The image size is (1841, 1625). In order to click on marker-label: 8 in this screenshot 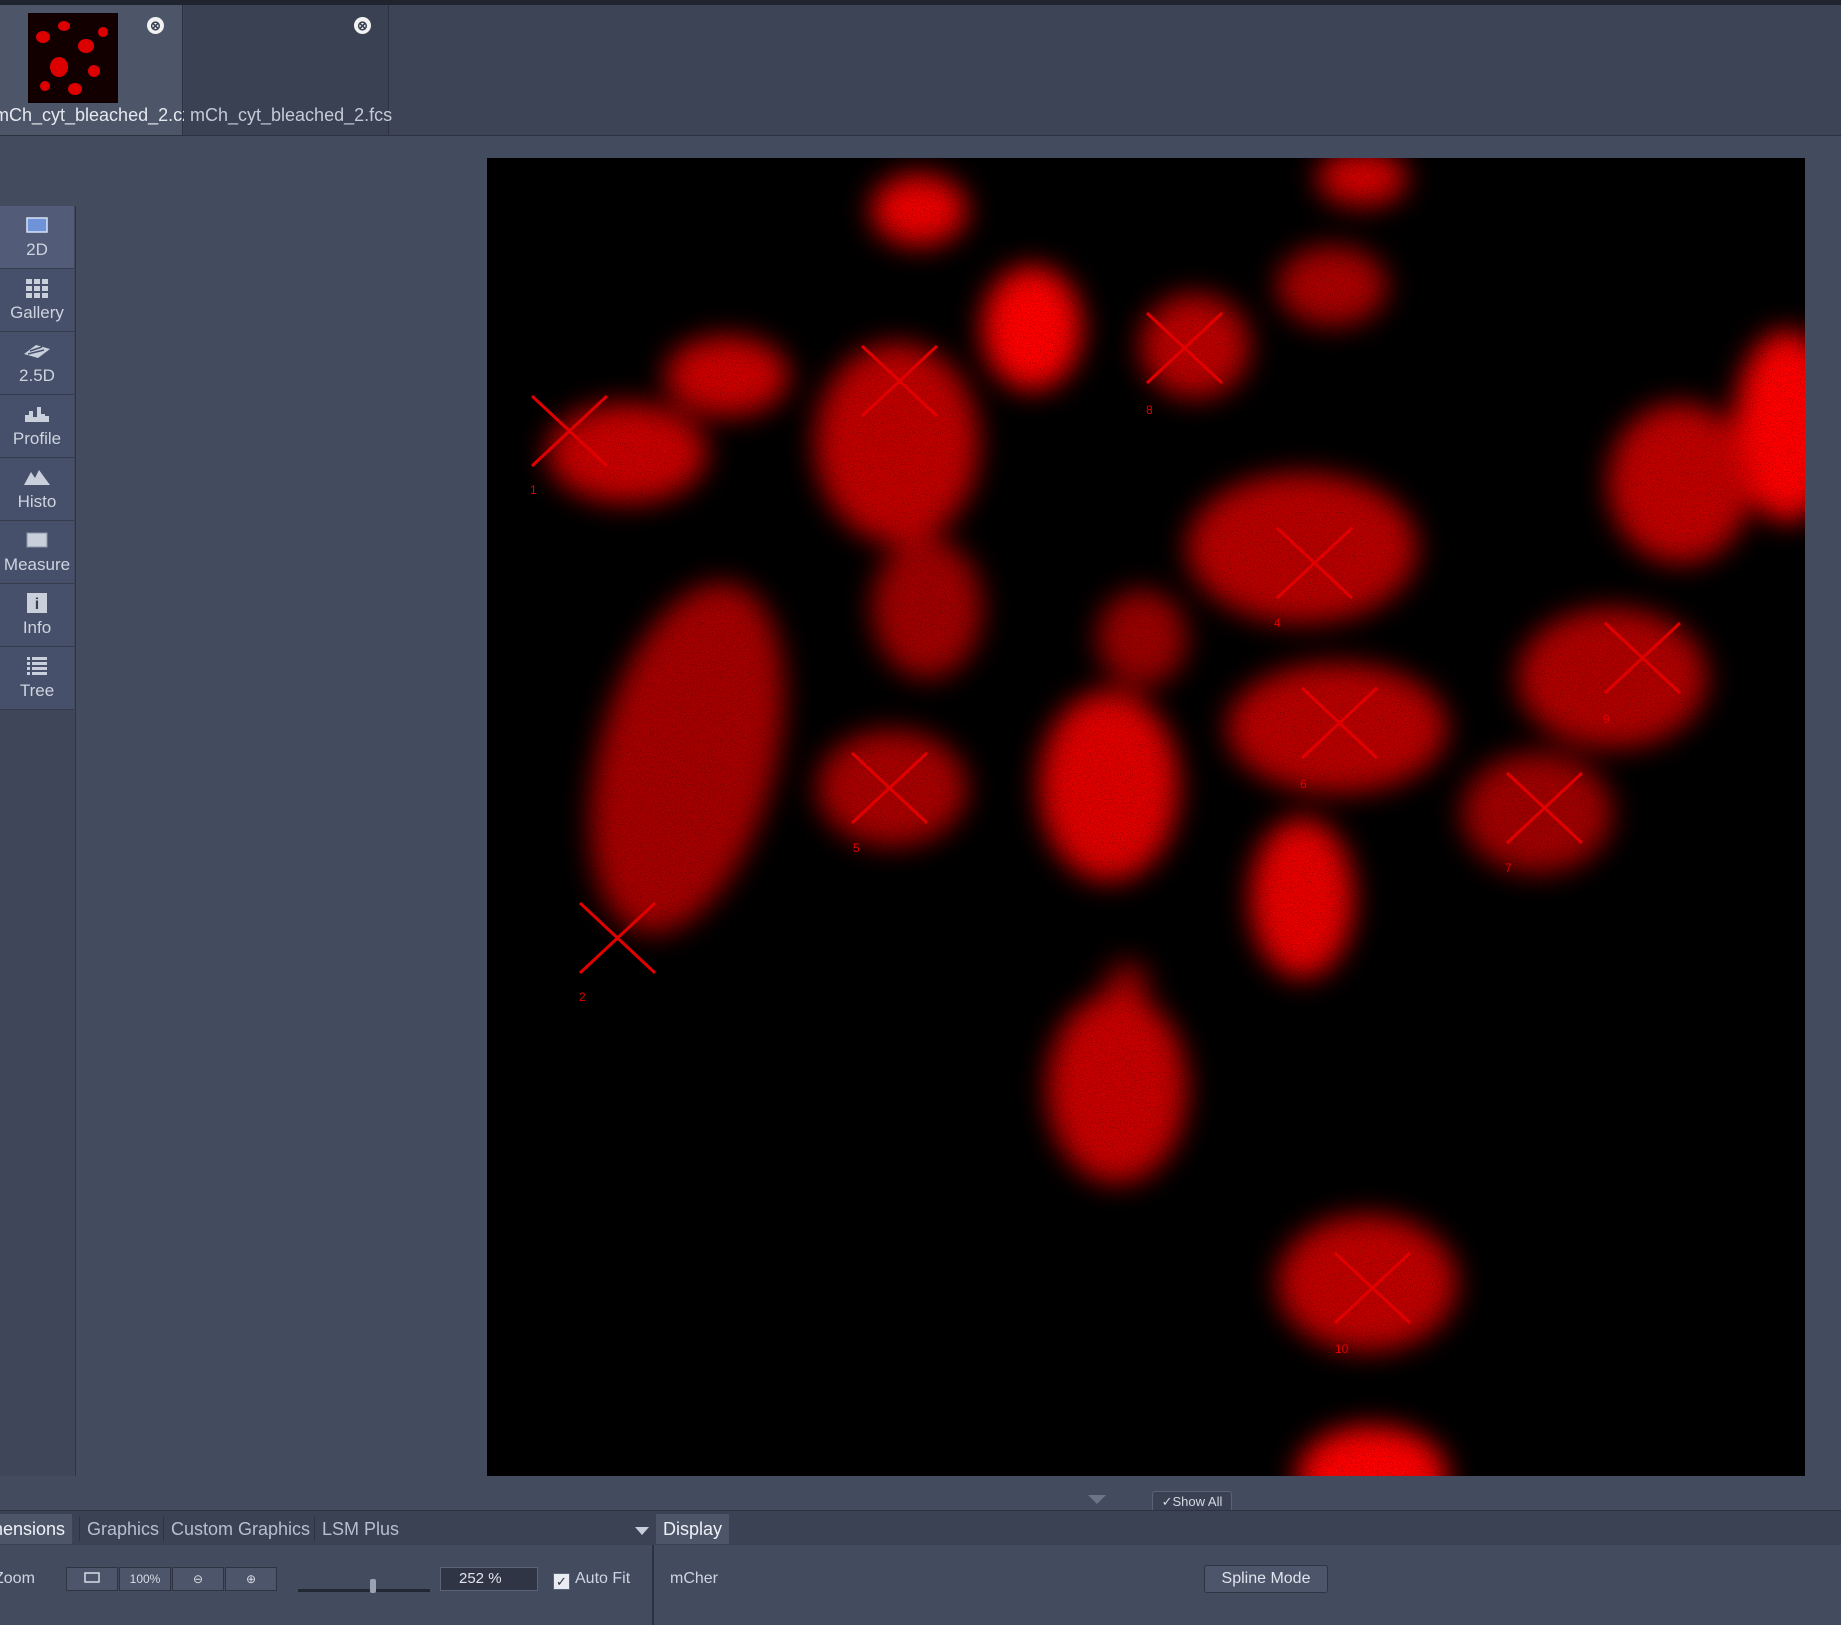, I will do `click(1149, 410)`.